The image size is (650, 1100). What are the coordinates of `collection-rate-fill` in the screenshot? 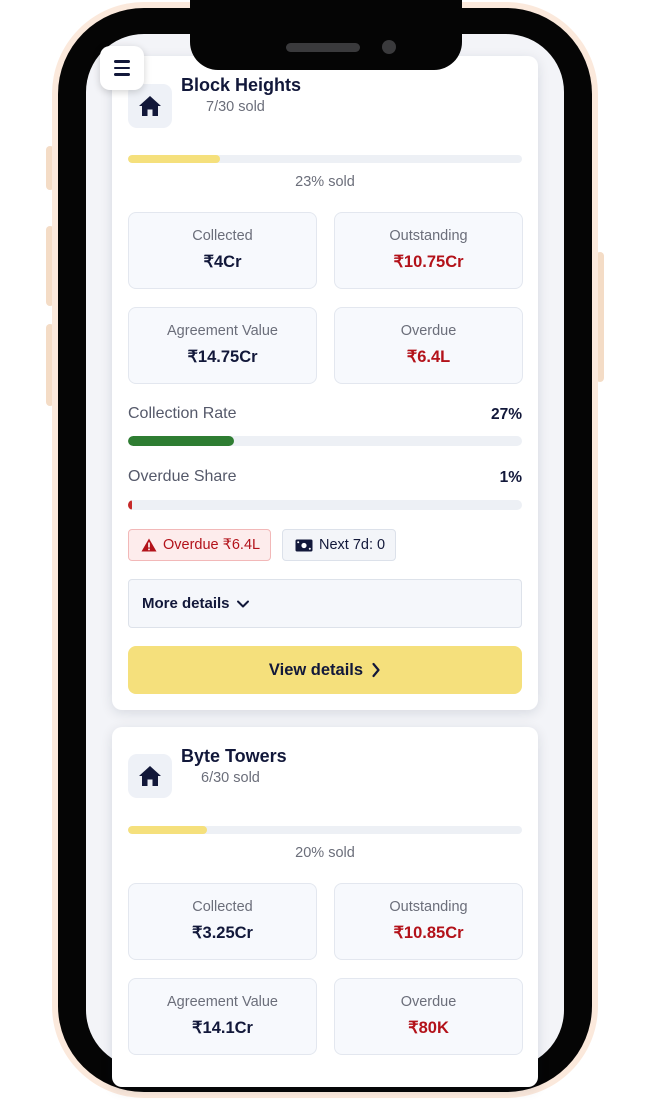 It's located at (181, 441).